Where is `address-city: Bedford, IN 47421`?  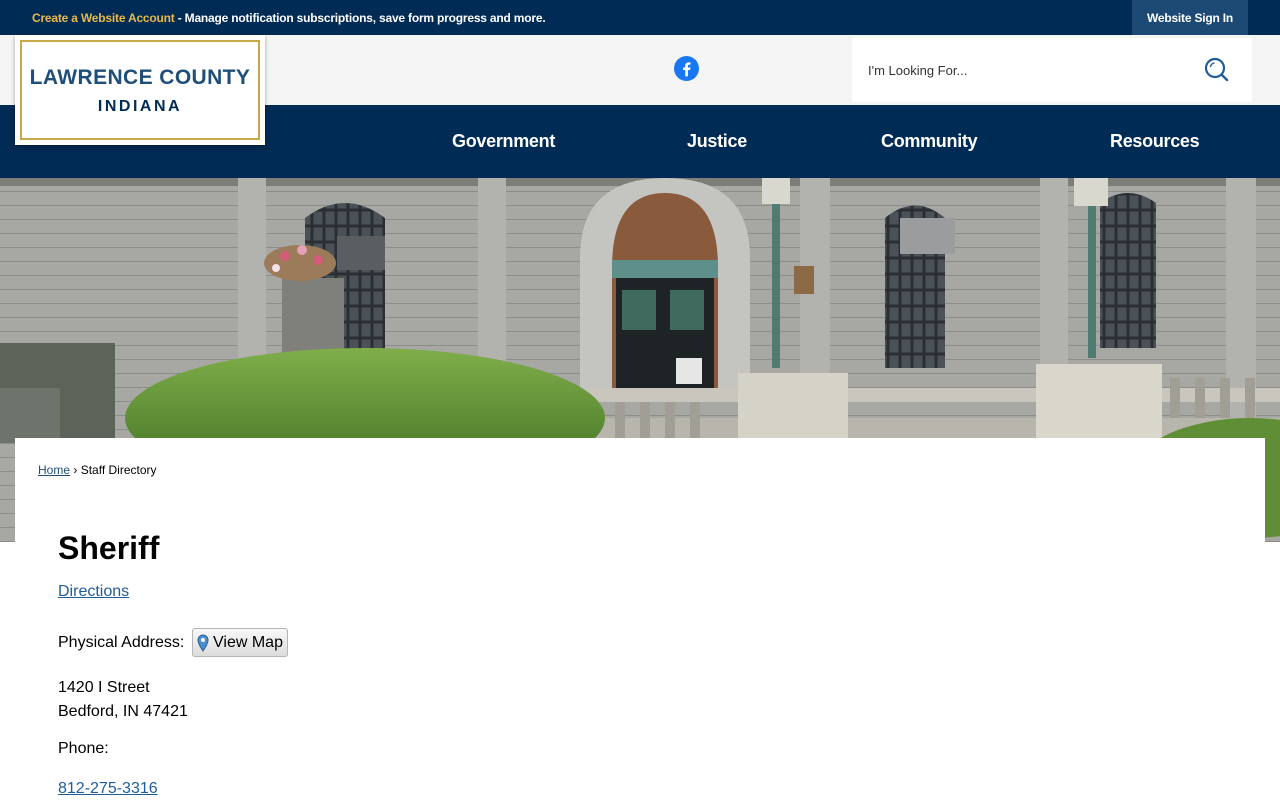
address-city: Bedford, IN 47421 is located at coordinates (123, 711).